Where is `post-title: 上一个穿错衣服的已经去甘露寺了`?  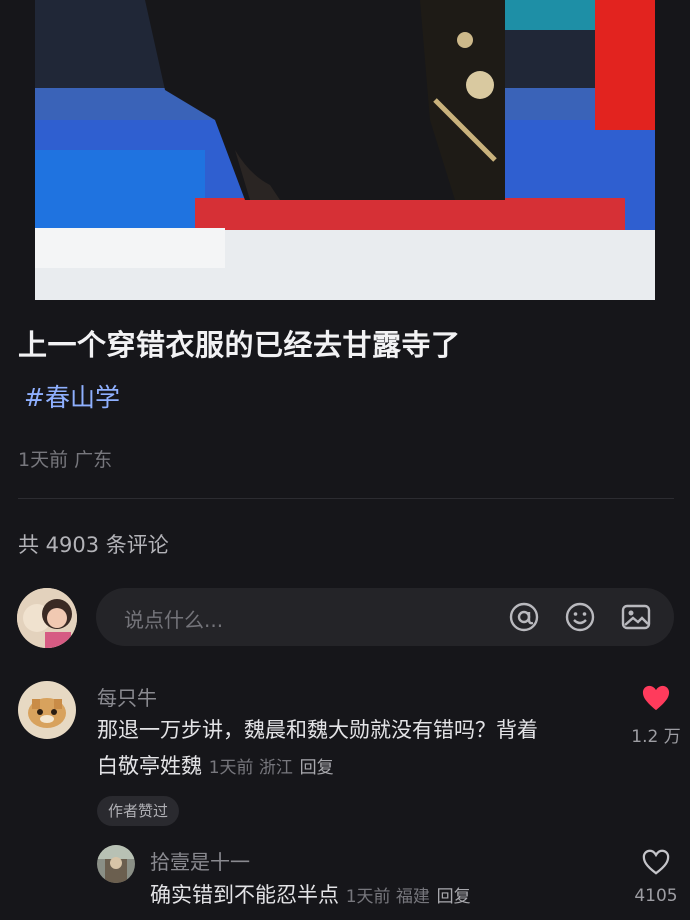
post-title: 上一个穿错衣服的已经去甘露寺了 is located at coordinates (239, 345).